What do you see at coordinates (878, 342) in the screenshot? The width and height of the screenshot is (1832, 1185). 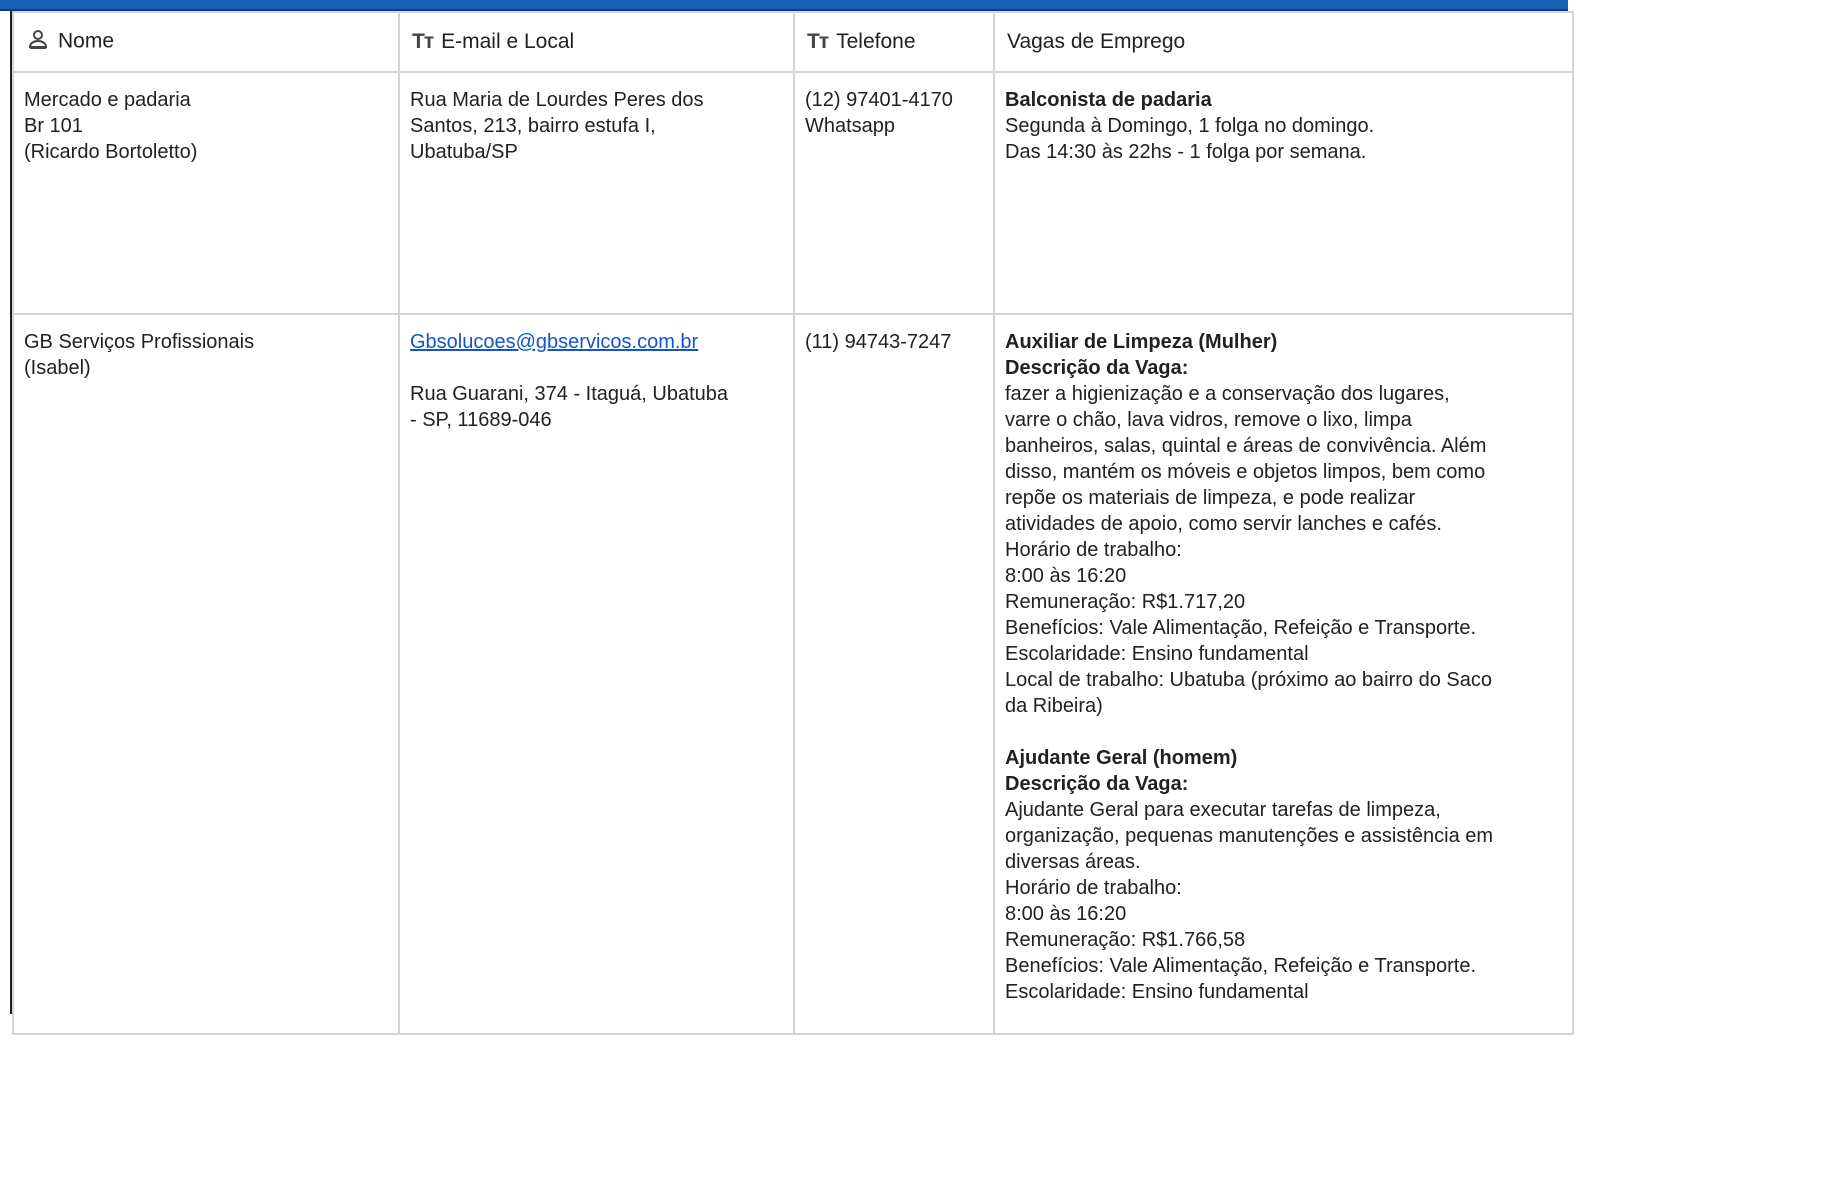 I see `cell-text: (11) 94743-7247` at bounding box center [878, 342].